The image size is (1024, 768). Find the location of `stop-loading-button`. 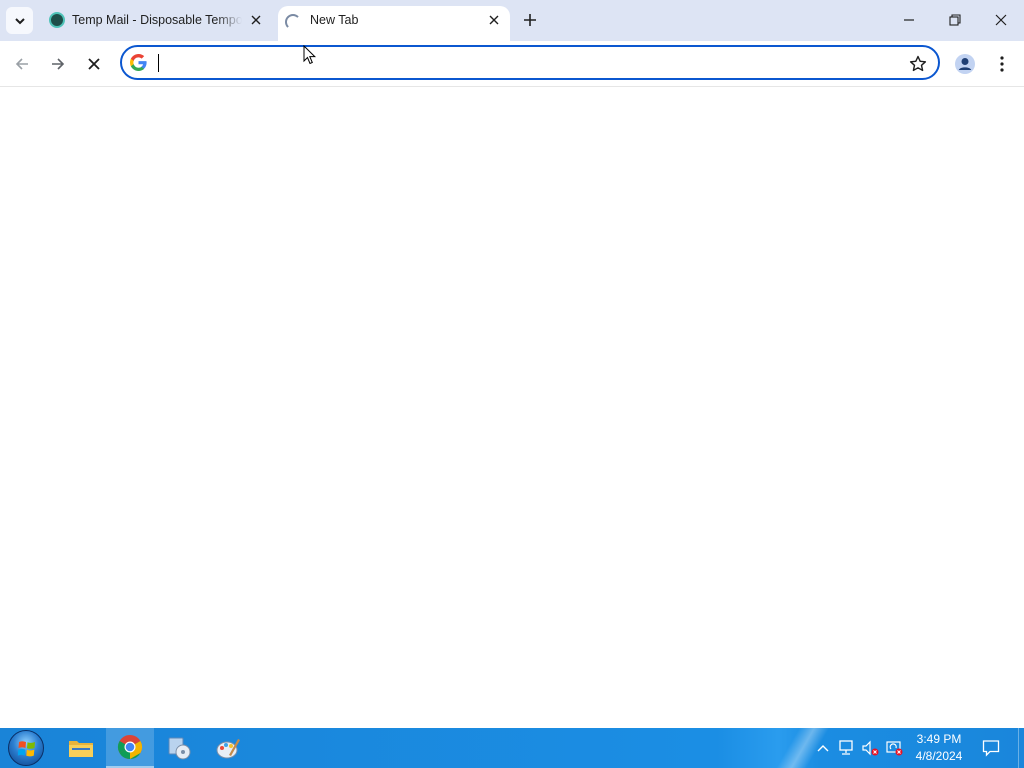

stop-loading-button is located at coordinates (94, 64).